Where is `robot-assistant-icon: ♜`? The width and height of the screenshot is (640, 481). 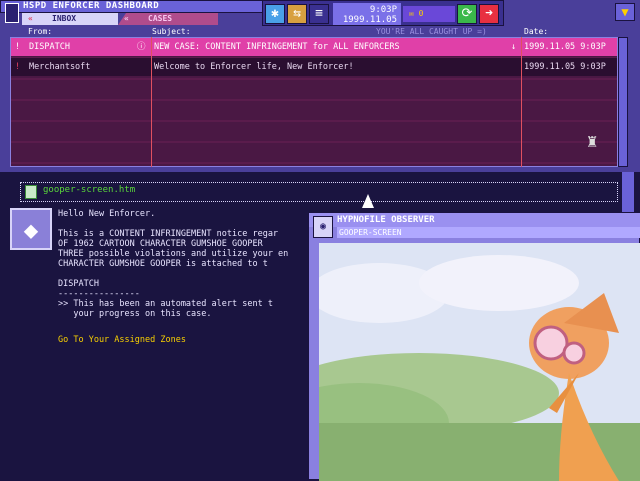 robot-assistant-icon: ♜ is located at coordinates (592, 144).